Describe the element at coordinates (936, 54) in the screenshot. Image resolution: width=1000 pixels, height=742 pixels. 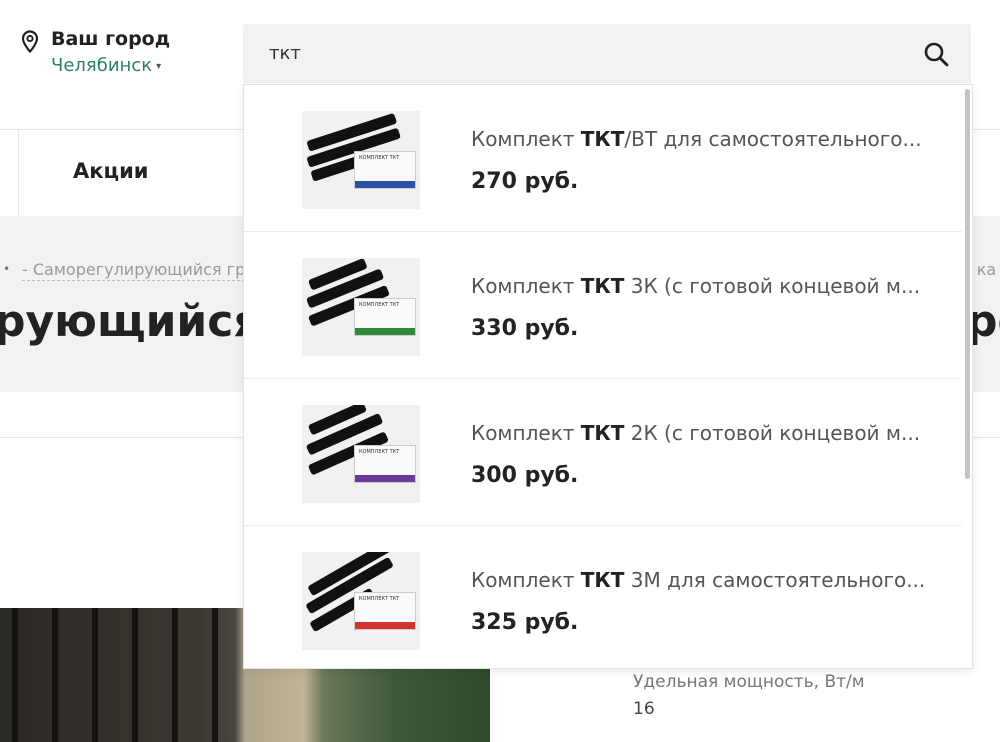
I see `search-icon` at that location.